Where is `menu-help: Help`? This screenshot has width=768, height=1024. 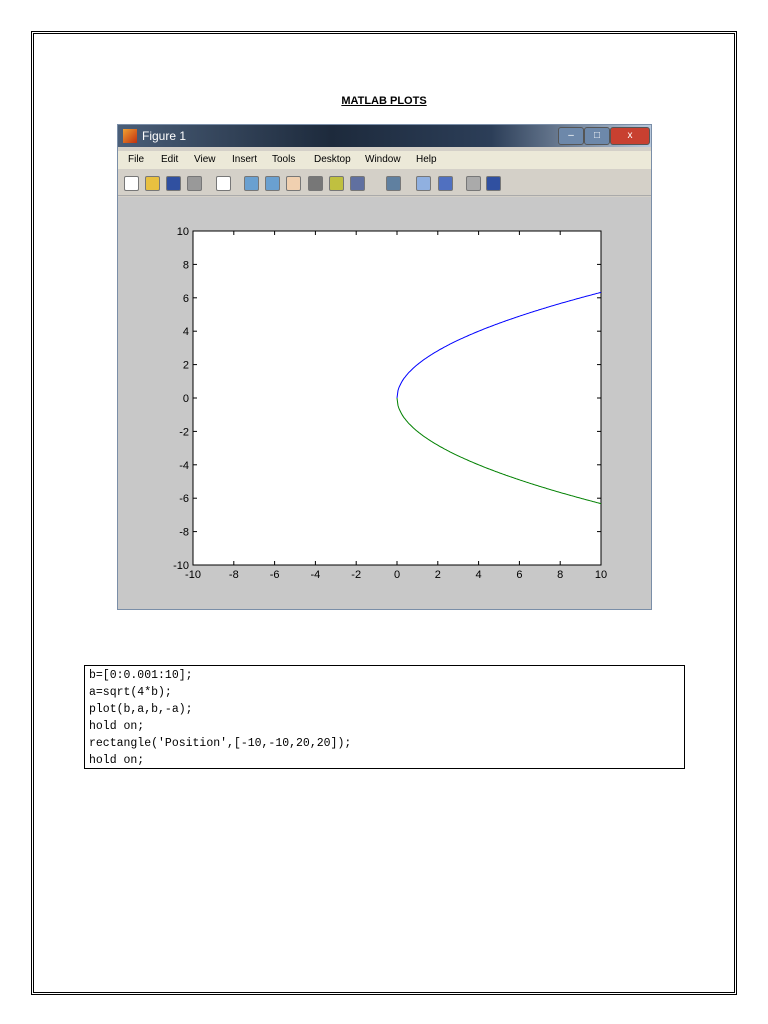 menu-help: Help is located at coordinates (426, 159).